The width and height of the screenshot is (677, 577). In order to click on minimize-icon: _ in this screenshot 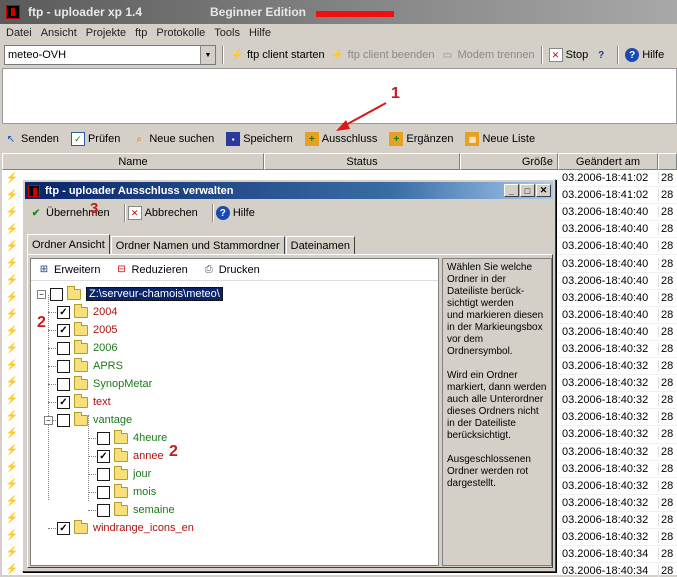, I will do `click(511, 190)`.